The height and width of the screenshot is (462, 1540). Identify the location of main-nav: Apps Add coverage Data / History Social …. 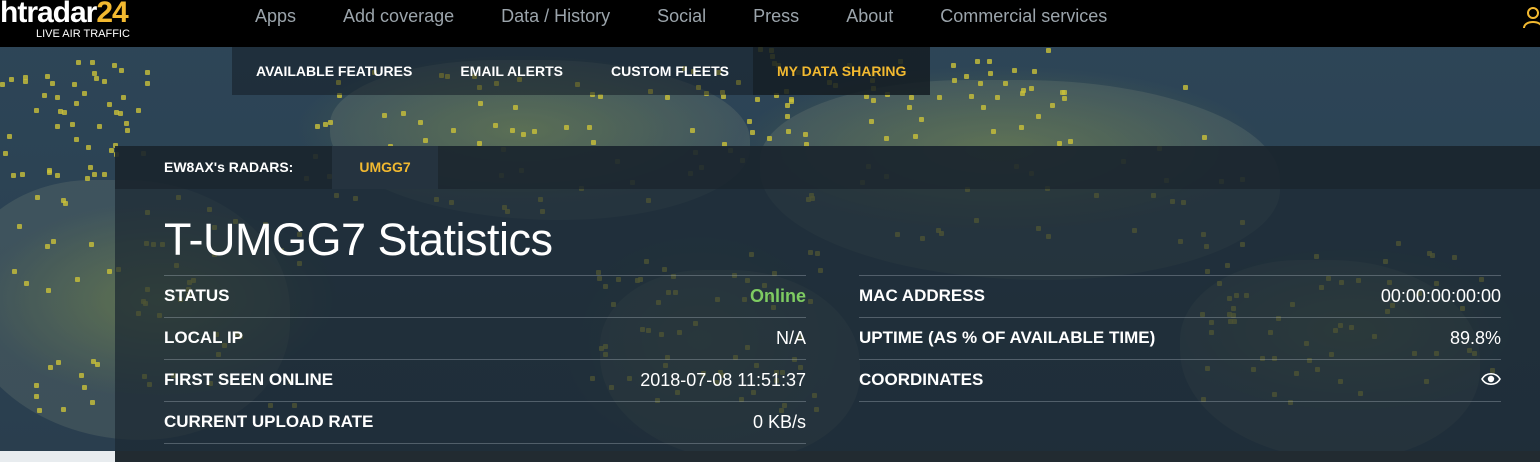
(704, 16).